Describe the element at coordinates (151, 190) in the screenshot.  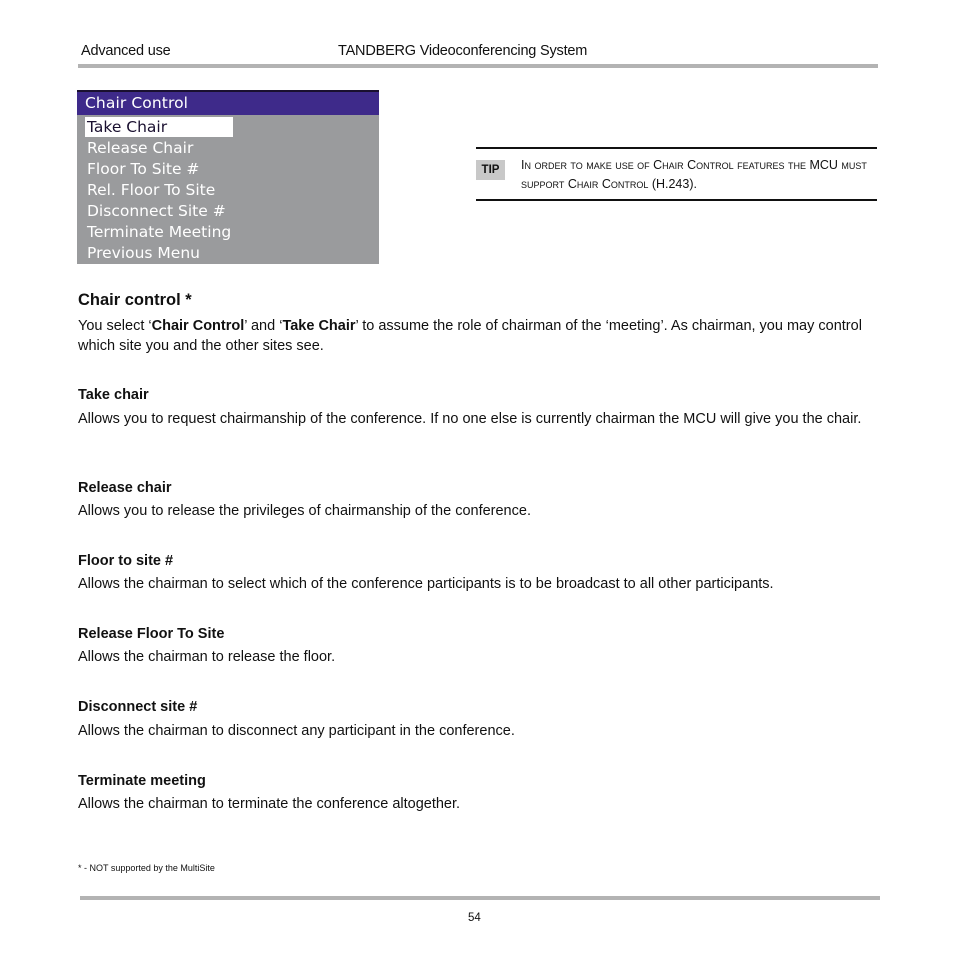
I see `osd-menu-item-rel-floor-to-site: Rel. Floor To Site` at that location.